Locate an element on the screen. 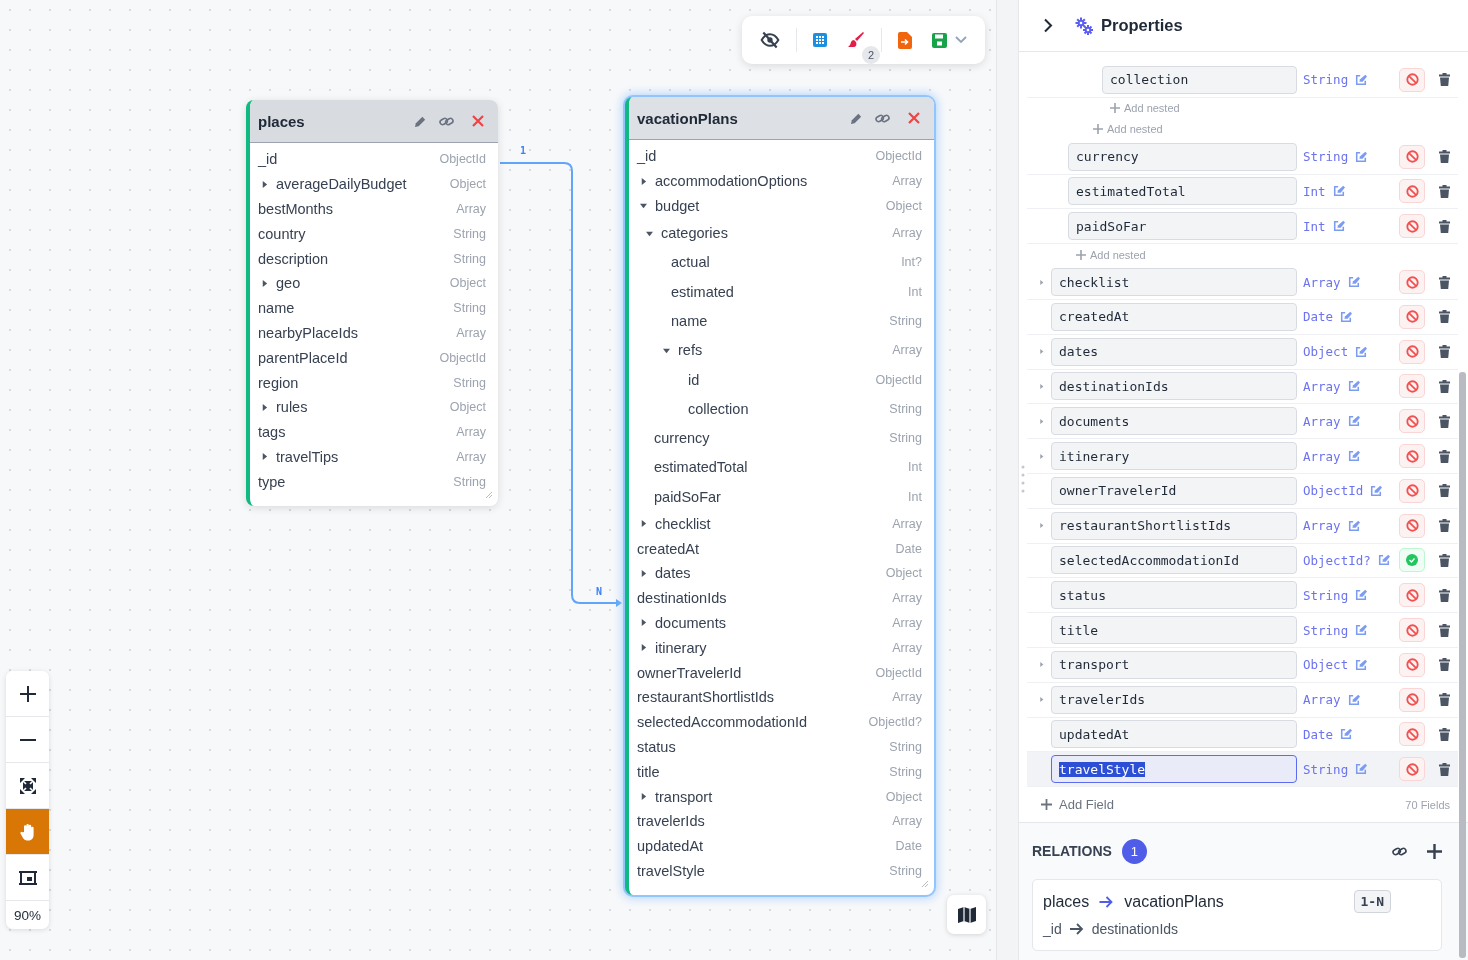 This screenshot has height=960, width=1468. entity-card is located at coordinates (372, 303).